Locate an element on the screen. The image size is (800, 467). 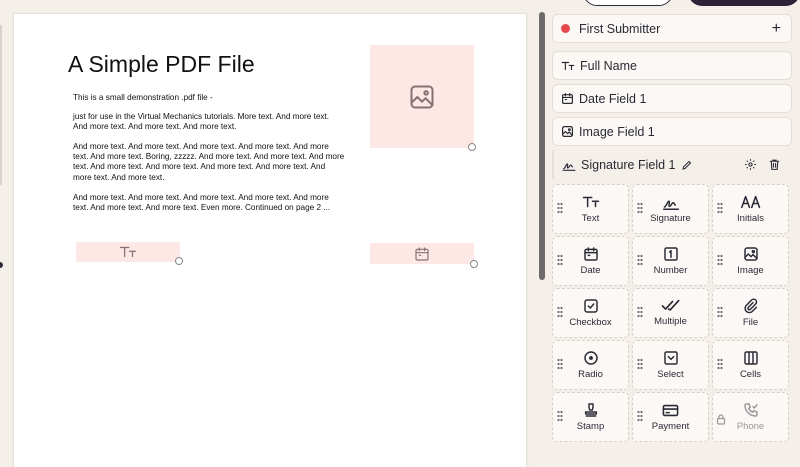
field-type-label: File is located at coordinates (750, 322).